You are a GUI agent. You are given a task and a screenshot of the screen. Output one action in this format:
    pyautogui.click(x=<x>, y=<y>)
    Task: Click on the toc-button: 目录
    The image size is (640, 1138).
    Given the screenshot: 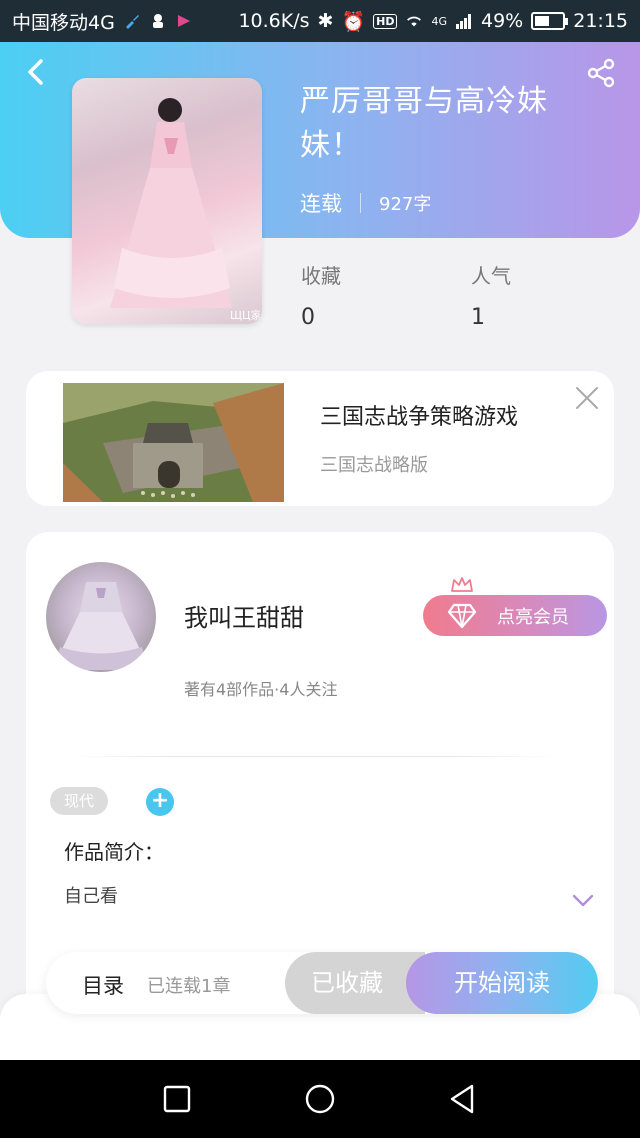 What is the action you would take?
    pyautogui.click(x=103, y=985)
    